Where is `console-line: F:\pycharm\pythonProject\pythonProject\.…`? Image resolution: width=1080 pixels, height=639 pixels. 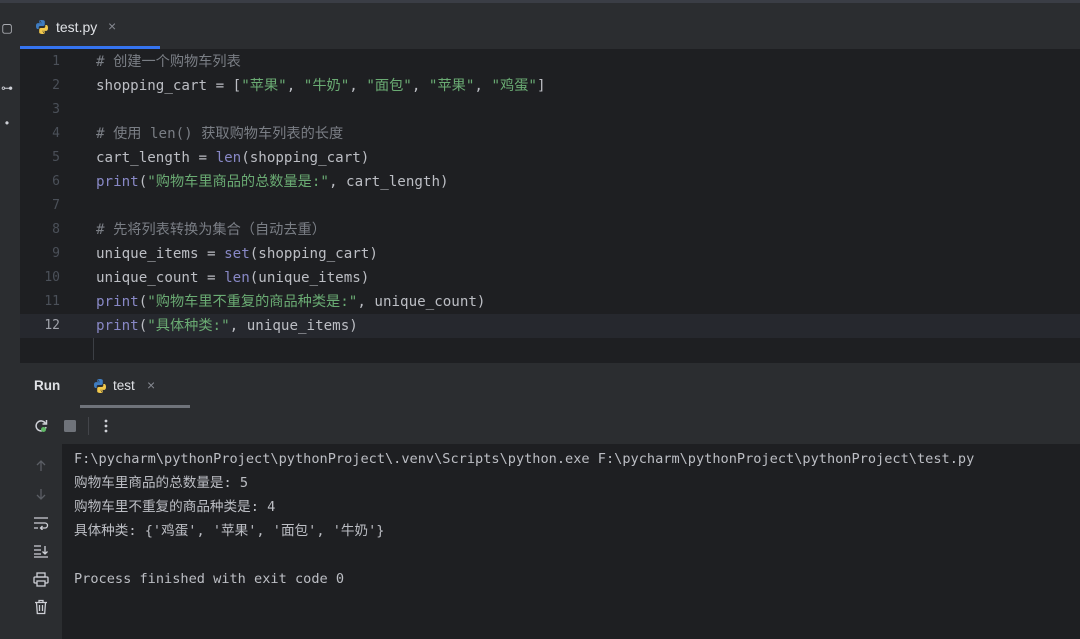 console-line: F:\pycharm\pythonProject\pythonProject\.… is located at coordinates (524, 459).